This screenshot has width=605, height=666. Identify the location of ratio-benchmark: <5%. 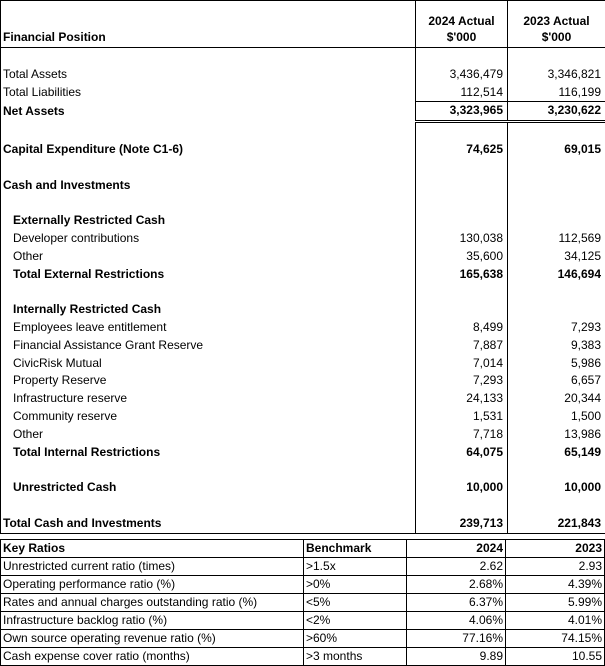
(355, 602).